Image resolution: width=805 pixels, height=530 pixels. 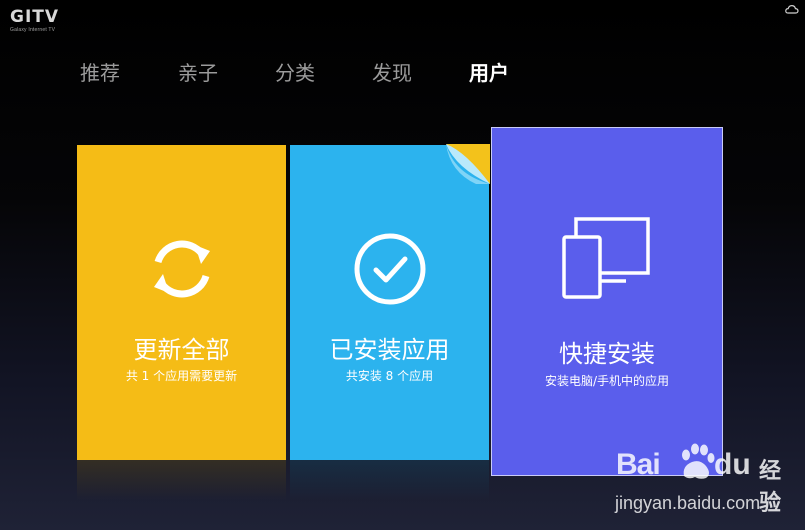 I want to click on card-subtitle: 安装电脑/手机中的应用, so click(x=607, y=381).